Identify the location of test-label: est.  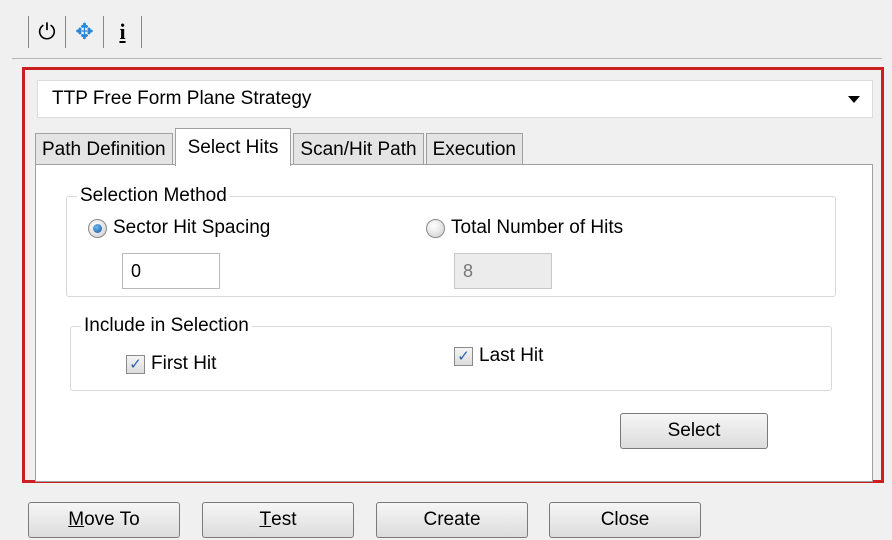
(284, 519).